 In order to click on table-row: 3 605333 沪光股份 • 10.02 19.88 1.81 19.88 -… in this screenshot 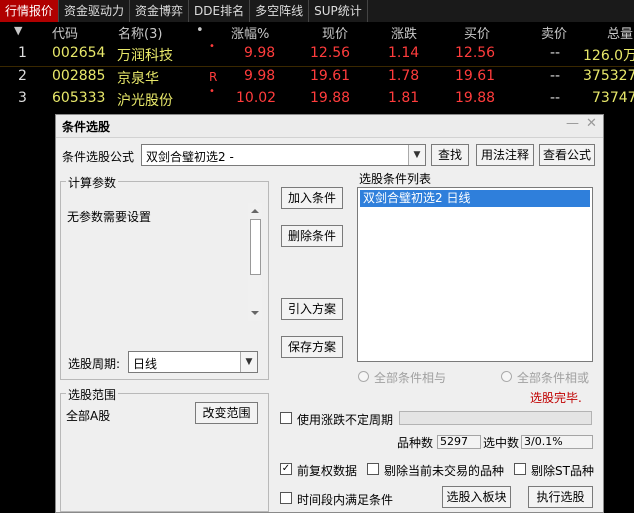, I will do `click(317, 98)`.